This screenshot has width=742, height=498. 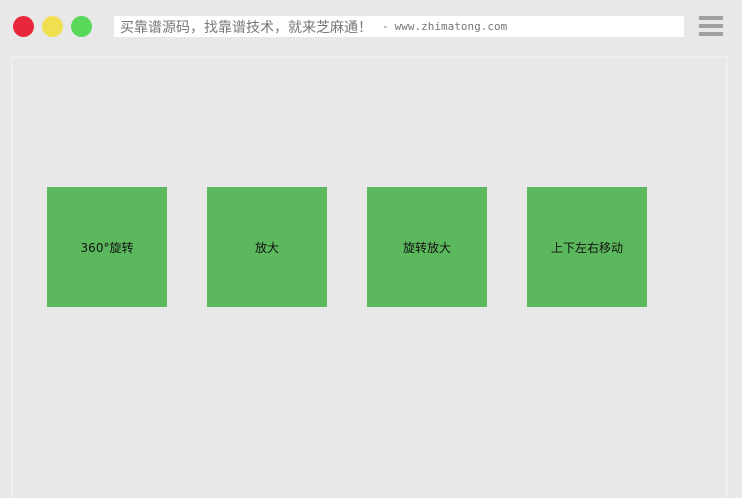 I want to click on scale-up-box: 放大, so click(x=267, y=247).